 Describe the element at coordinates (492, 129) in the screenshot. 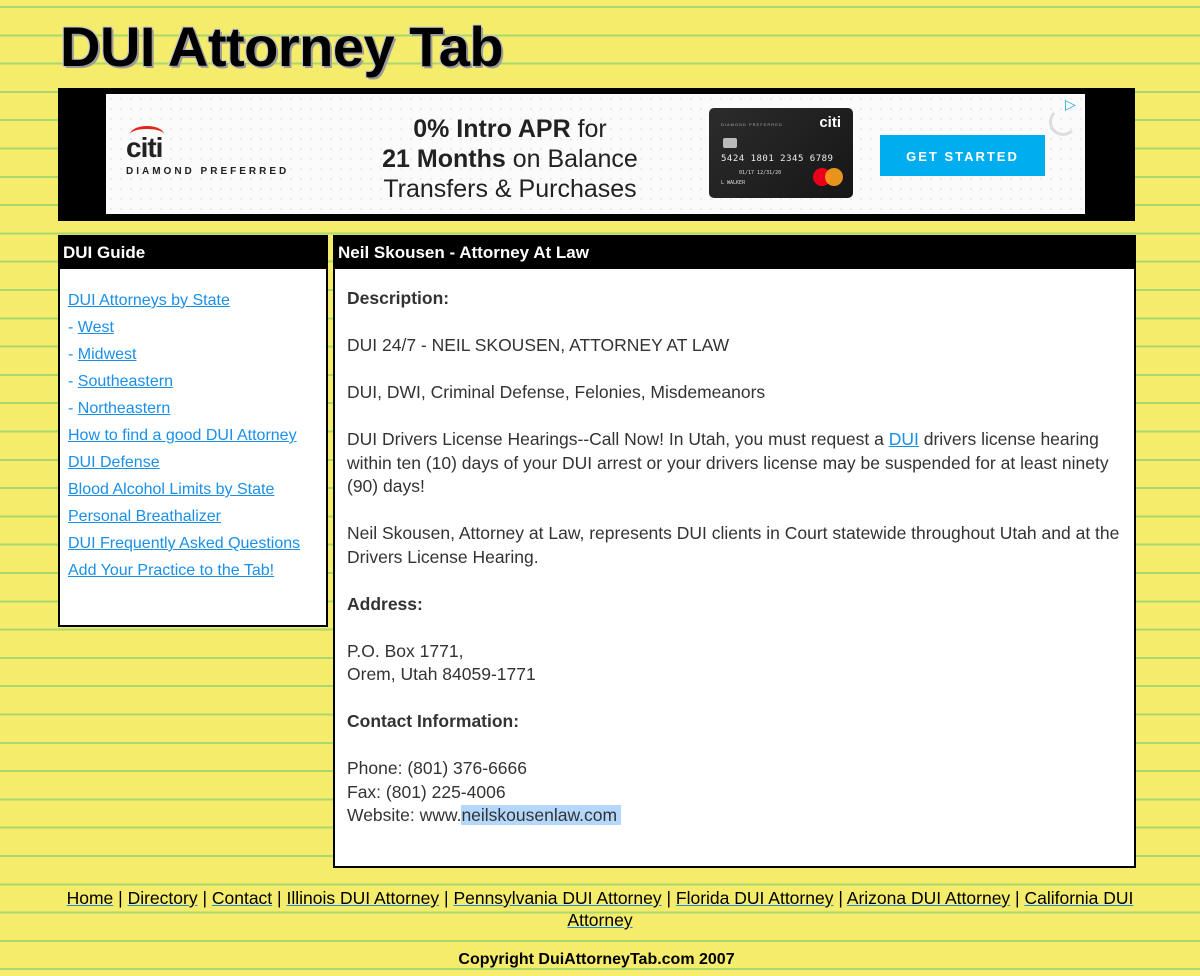

I see `headline-bold-1: 0% Intro APR` at that location.